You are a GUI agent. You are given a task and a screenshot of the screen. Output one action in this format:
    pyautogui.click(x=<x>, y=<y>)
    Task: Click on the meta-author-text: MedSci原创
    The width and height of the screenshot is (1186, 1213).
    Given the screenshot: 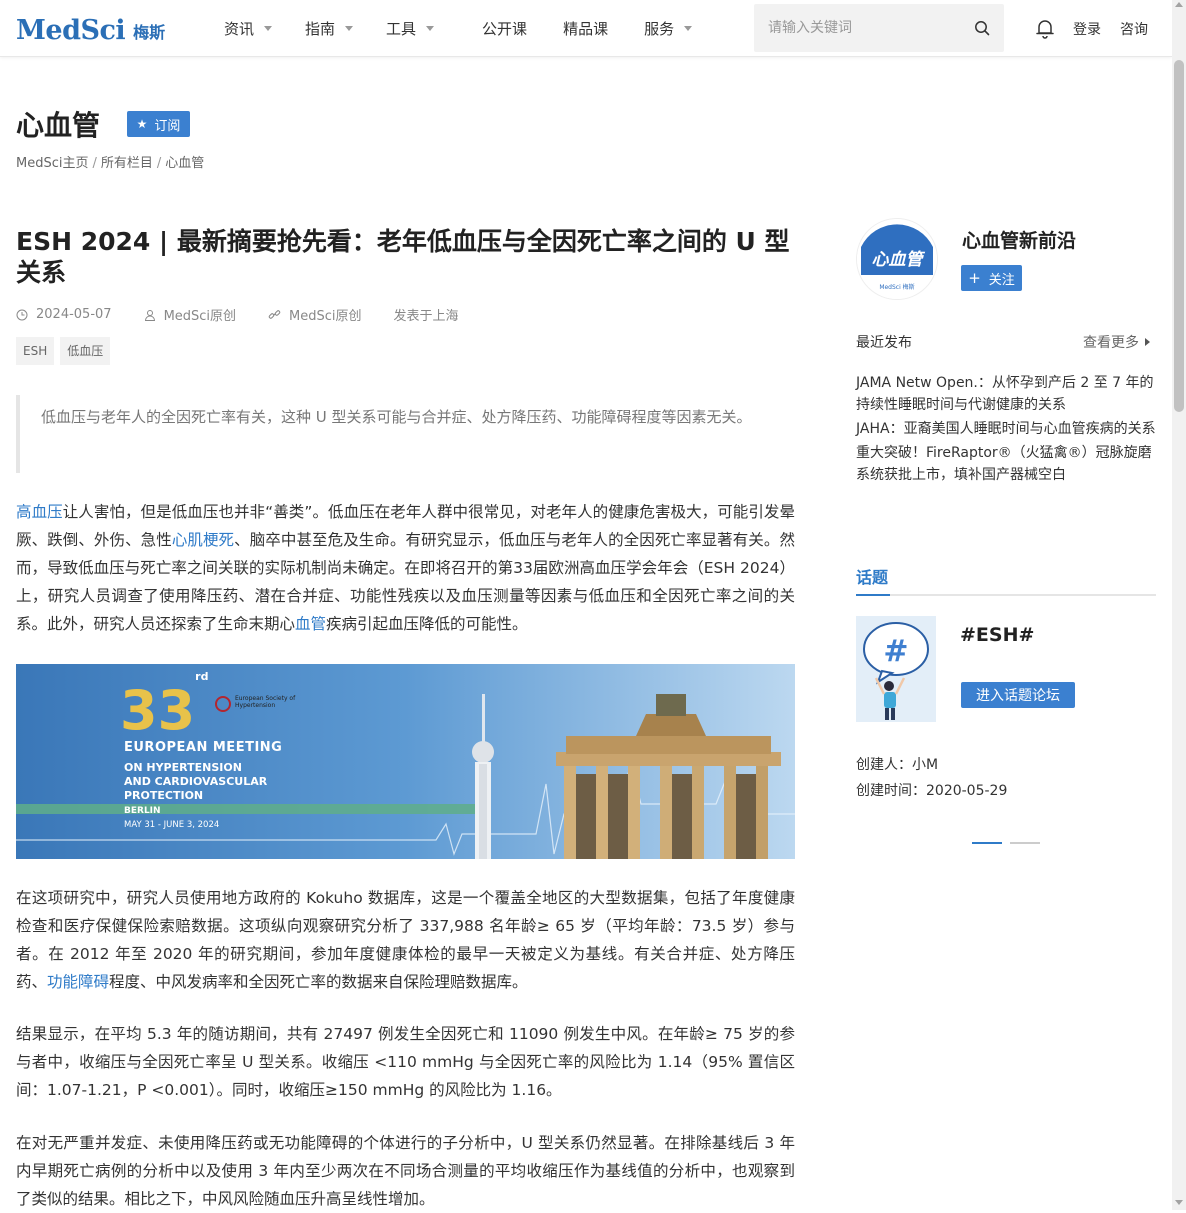 What is the action you would take?
    pyautogui.click(x=200, y=316)
    